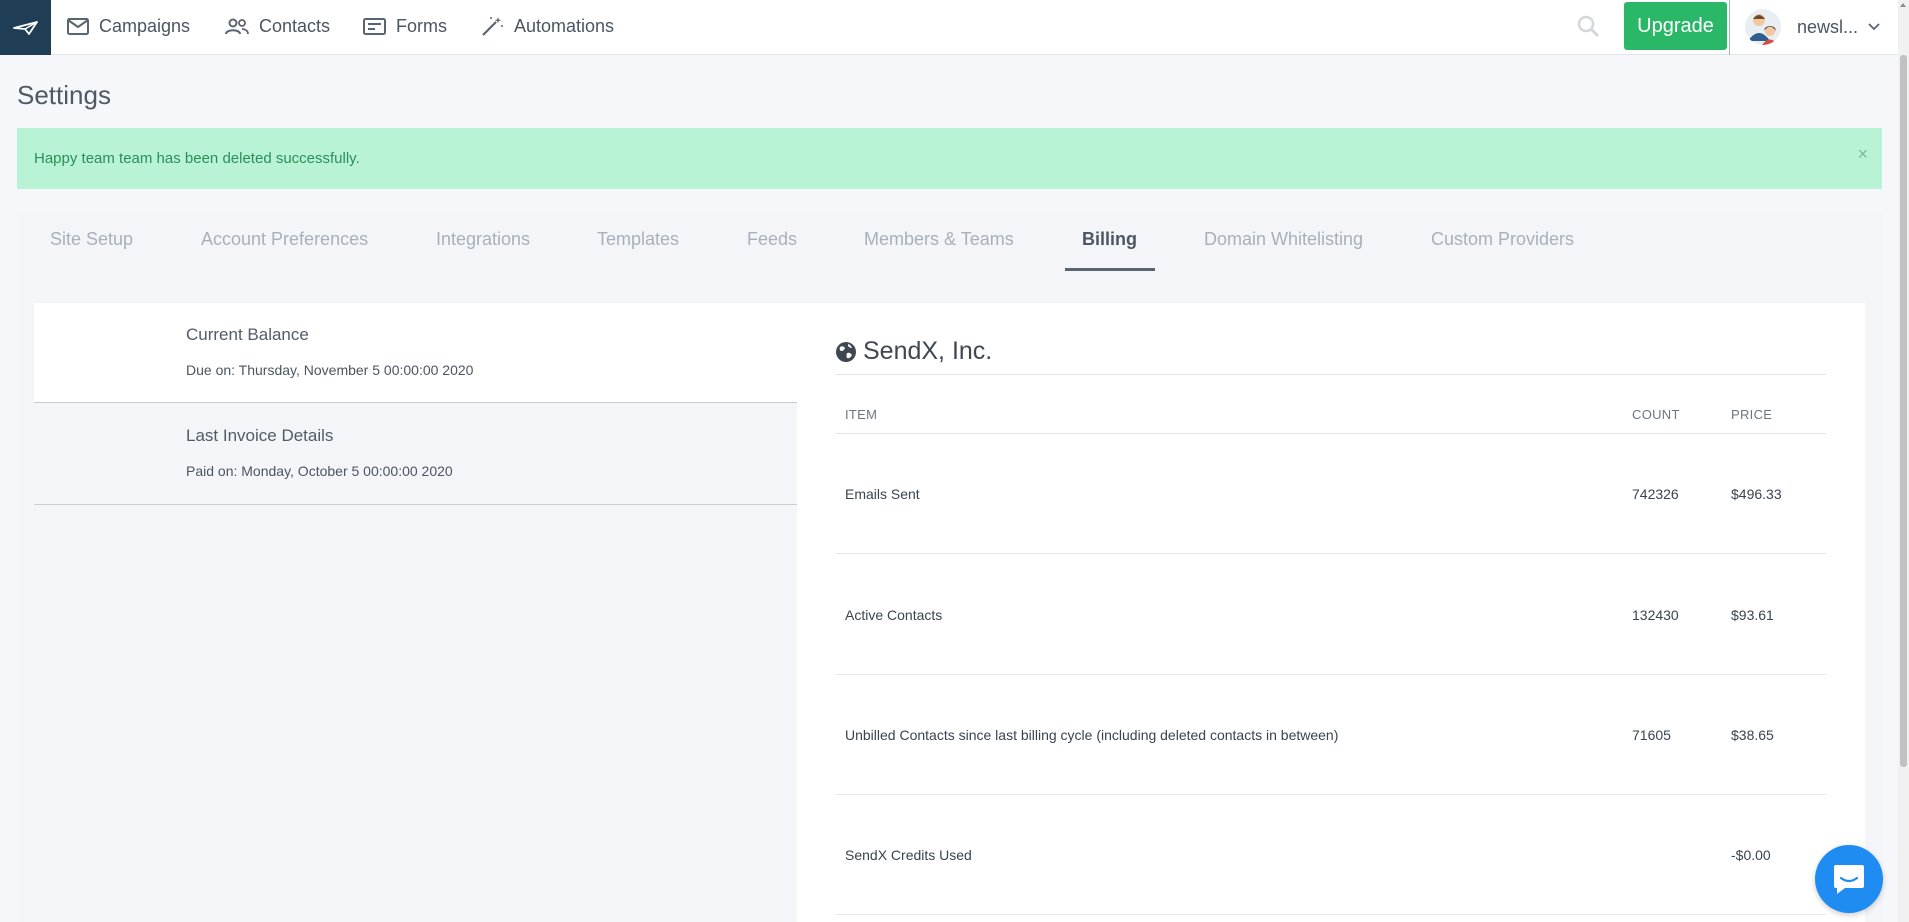 This screenshot has height=922, width=1909. What do you see at coordinates (237, 26) in the screenshot?
I see `people-icon` at bounding box center [237, 26].